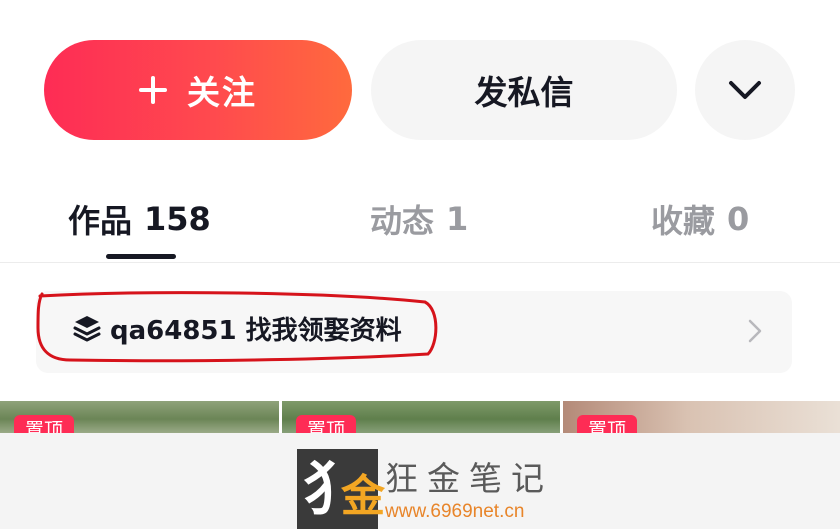  I want to click on tabs-divider, so click(420, 262).